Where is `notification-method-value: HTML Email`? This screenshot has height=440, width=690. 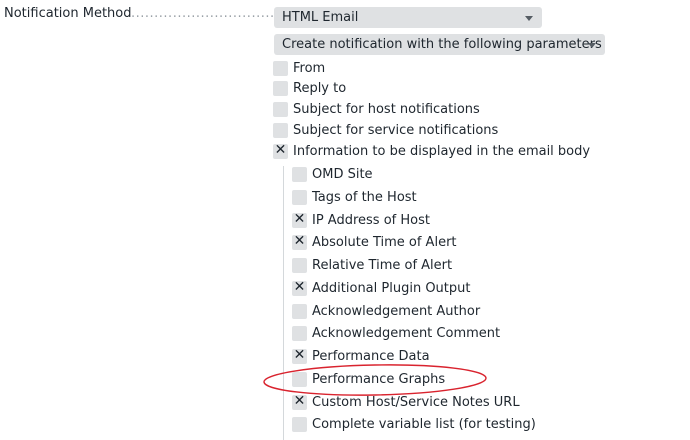
notification-method-value: HTML Email is located at coordinates (320, 17).